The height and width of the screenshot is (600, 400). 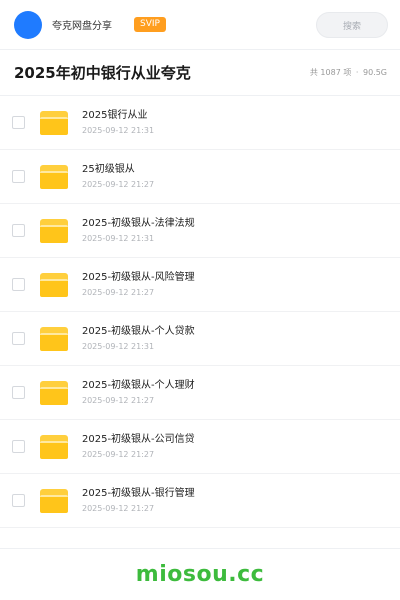 What do you see at coordinates (200, 393) in the screenshot?
I see `list-item: 2025-初级银从-个人理财 2025-09-12 21:27` at bounding box center [200, 393].